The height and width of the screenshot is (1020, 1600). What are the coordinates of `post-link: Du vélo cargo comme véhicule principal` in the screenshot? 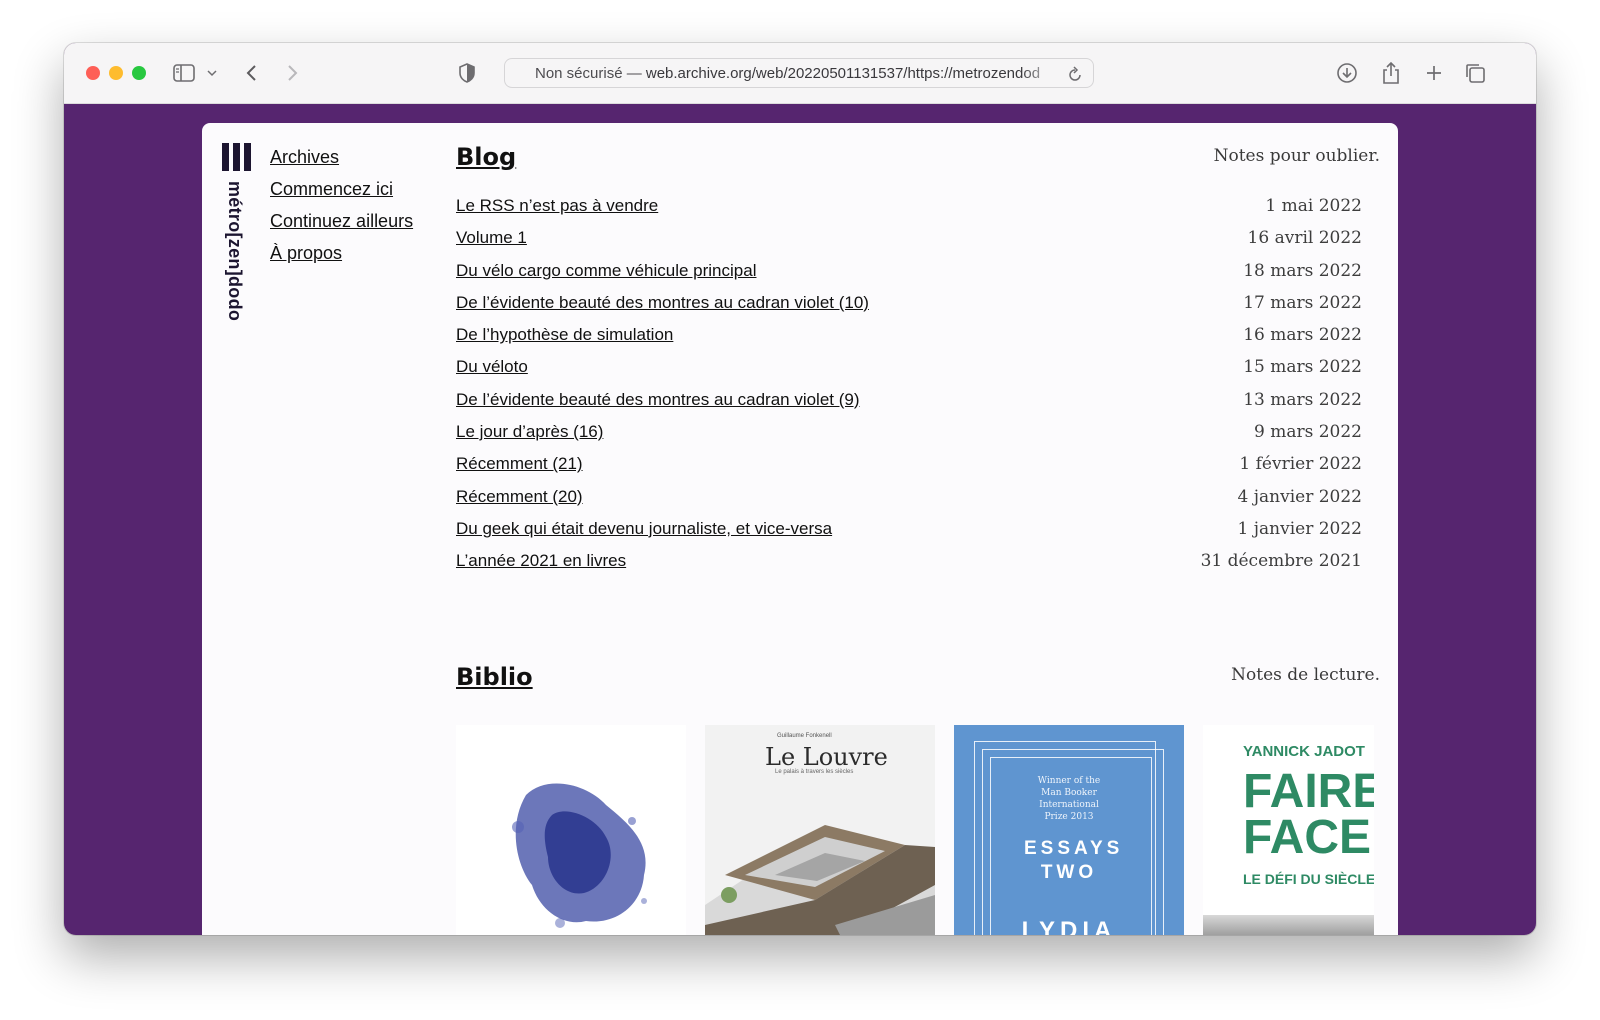 It's located at (606, 271).